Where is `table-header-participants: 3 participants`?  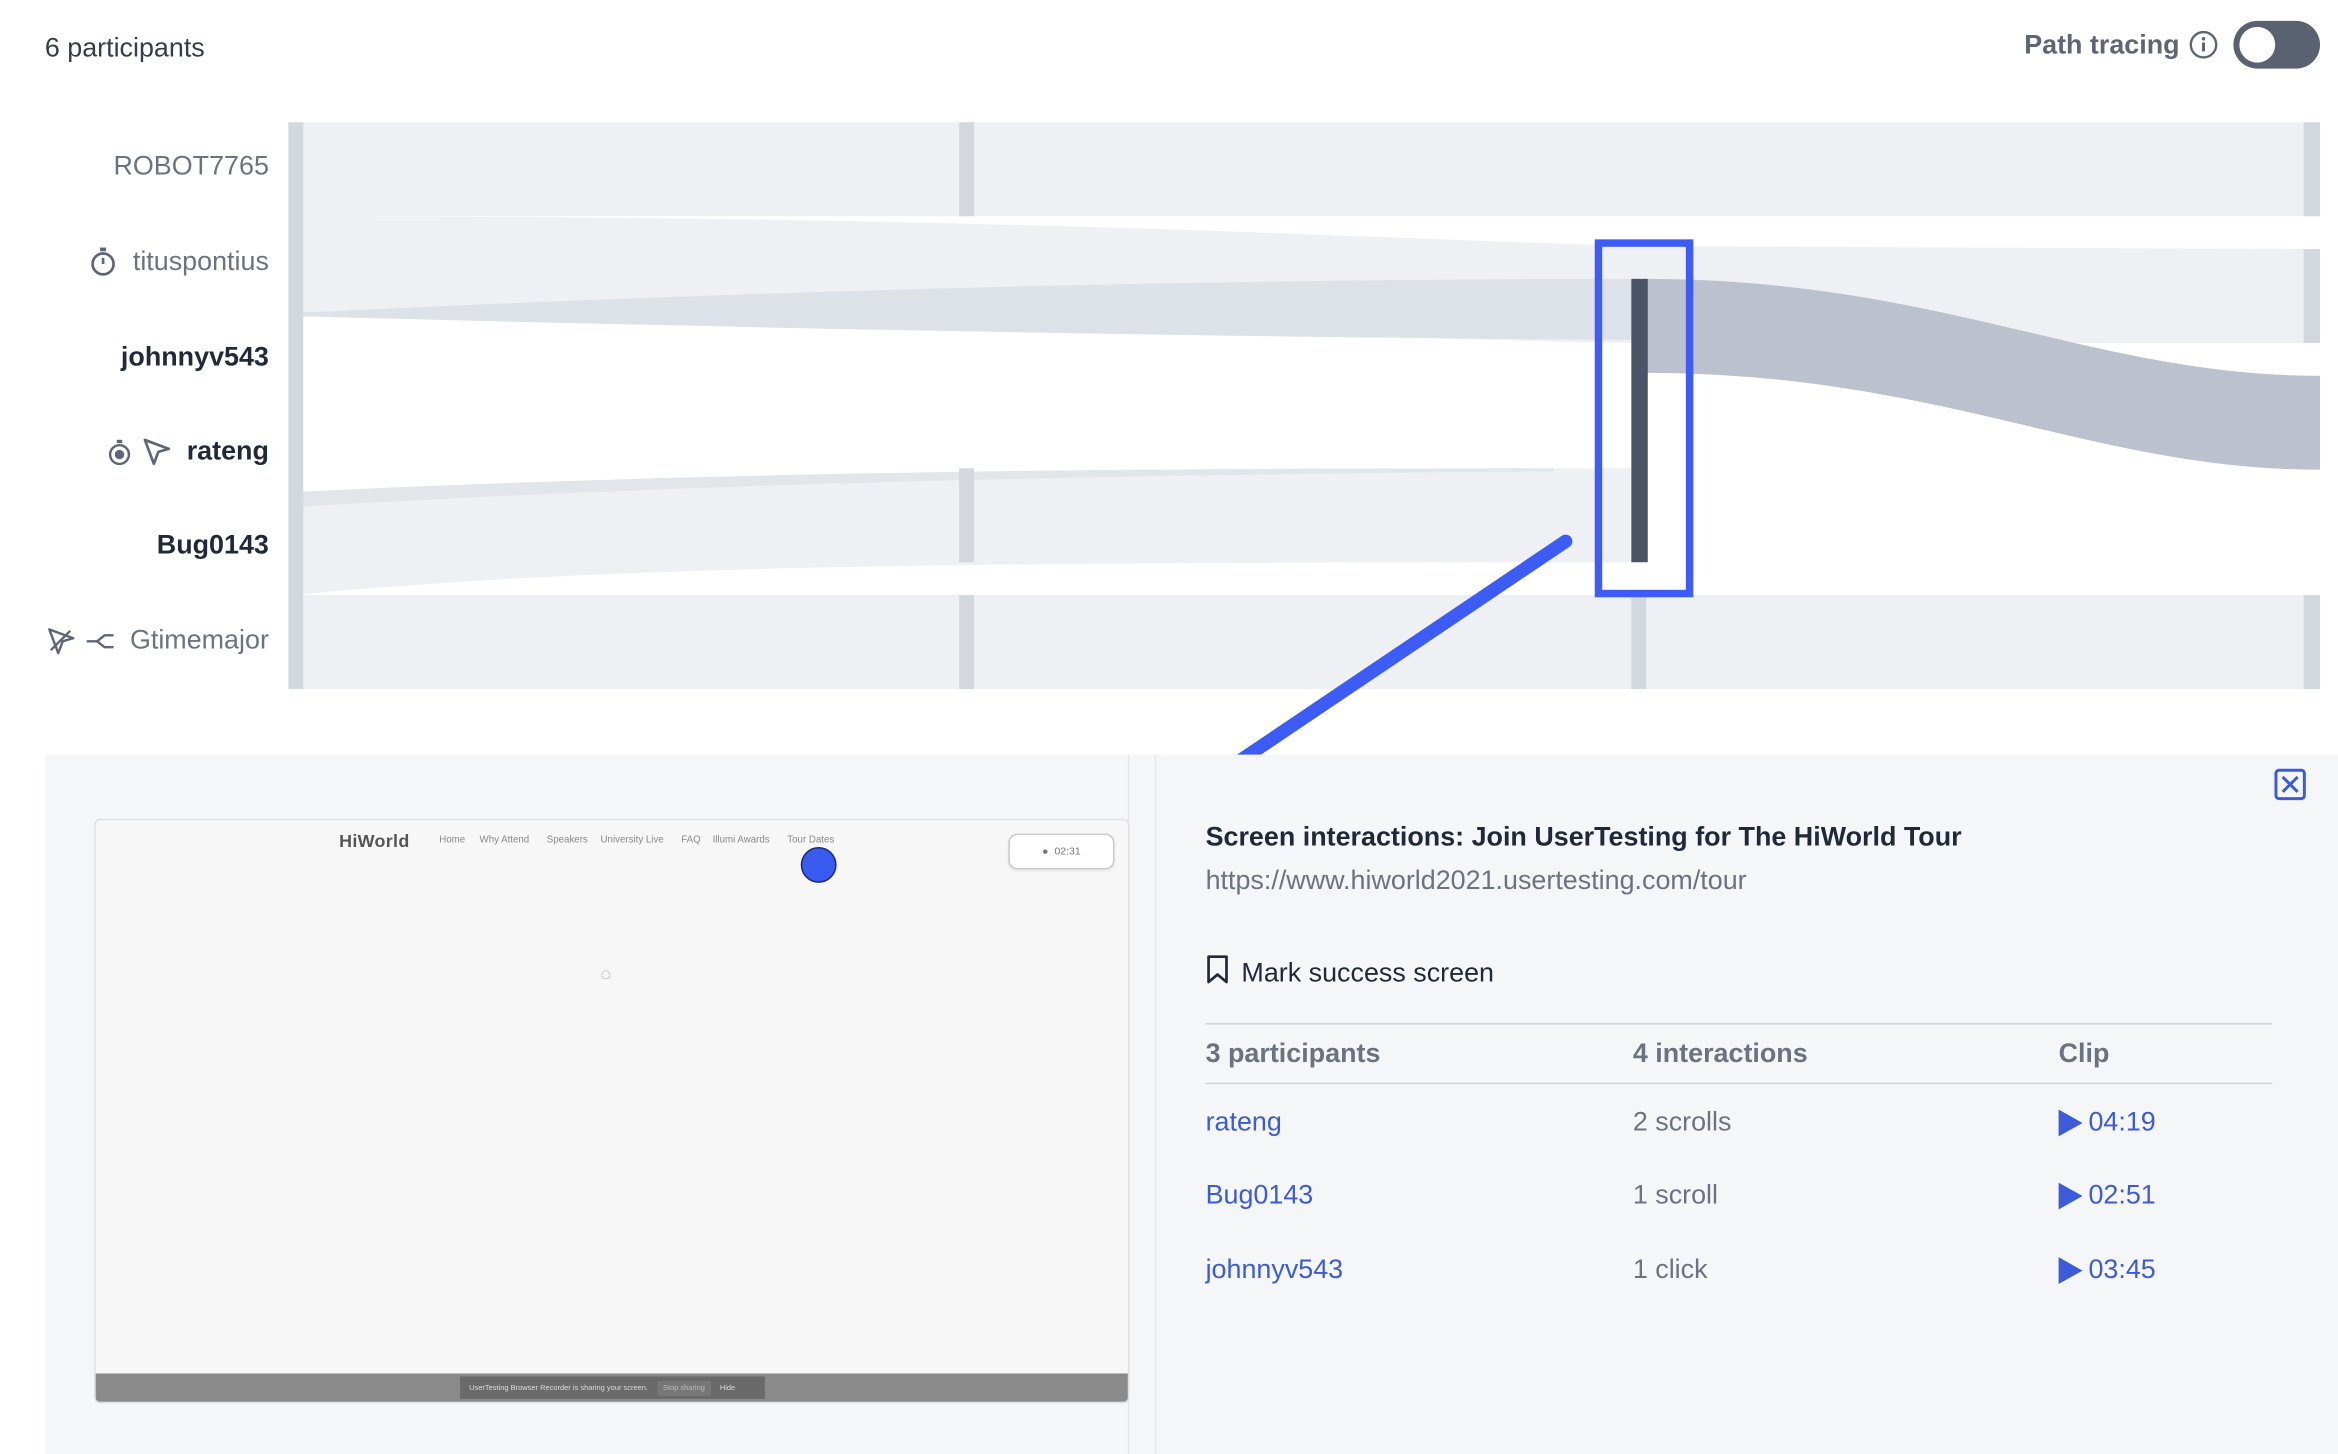 table-header-participants: 3 participants is located at coordinates (1293, 1052).